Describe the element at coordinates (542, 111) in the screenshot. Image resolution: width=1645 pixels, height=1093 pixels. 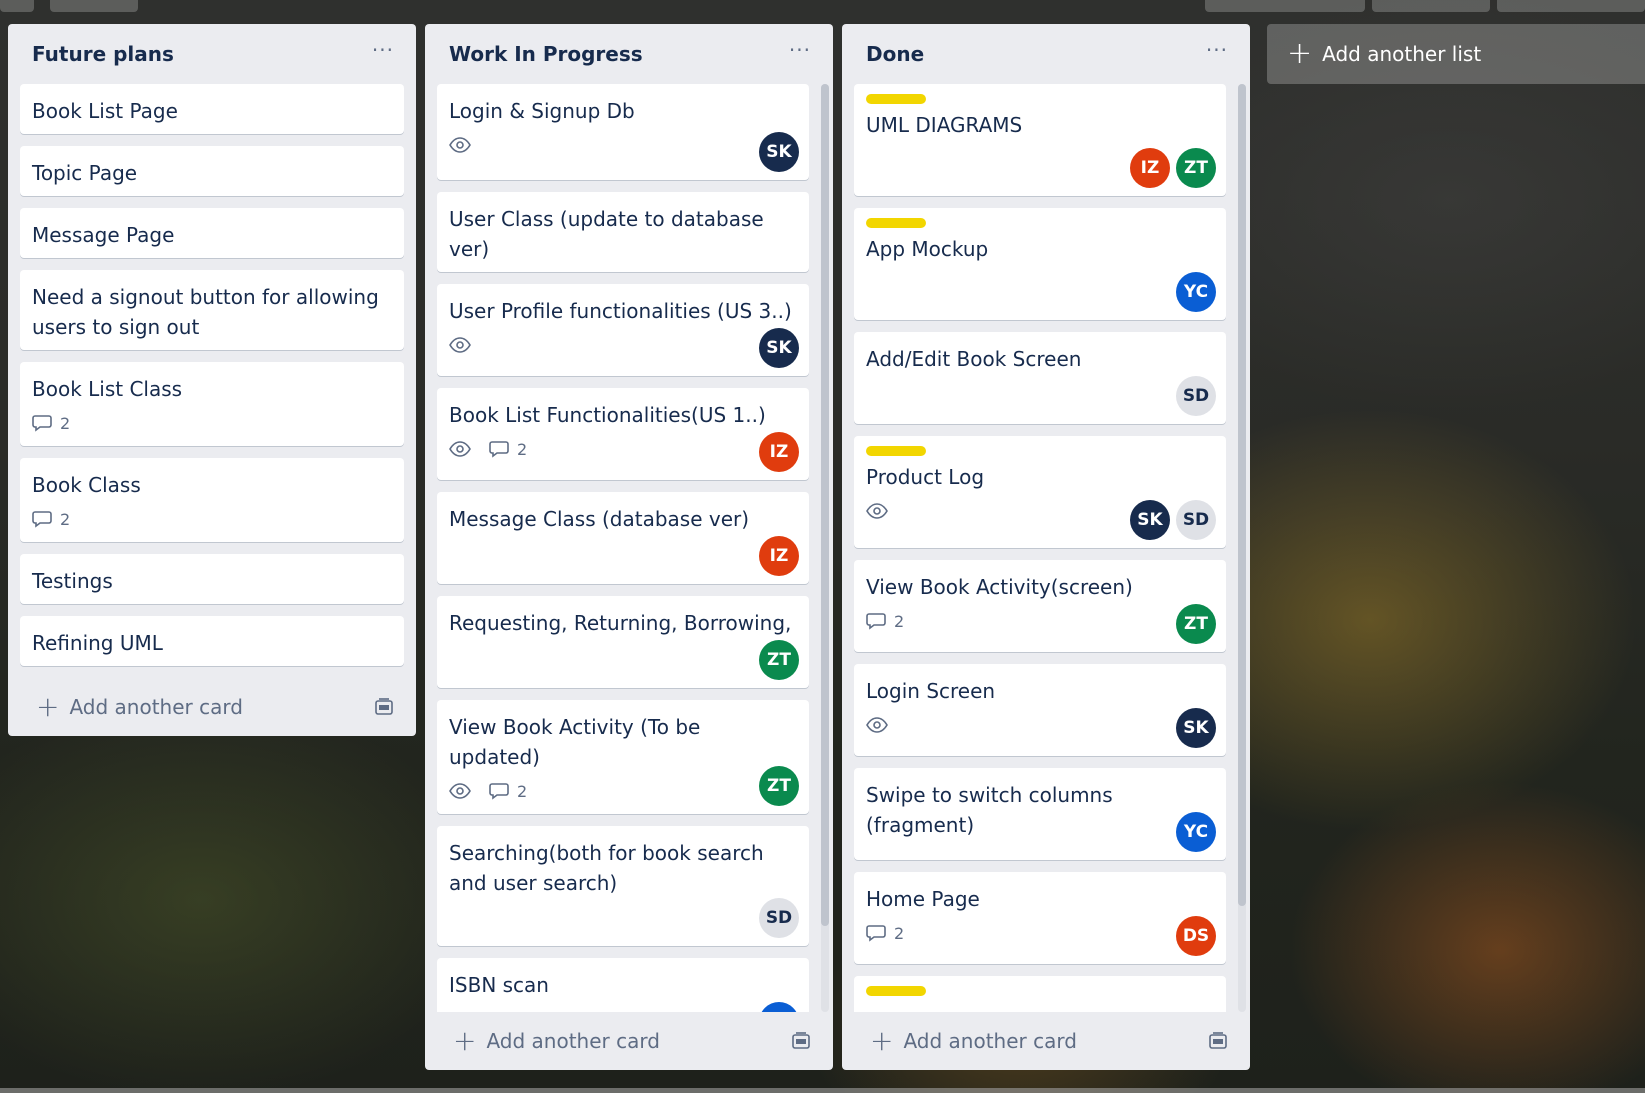
I see `card-title: Login & Signup Db` at that location.